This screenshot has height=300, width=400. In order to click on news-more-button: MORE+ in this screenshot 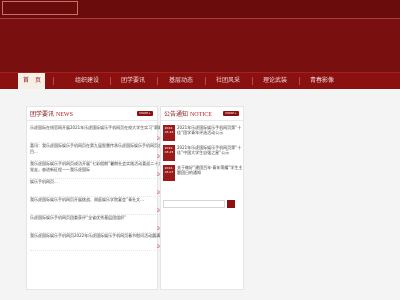, I will do `click(145, 113)`.